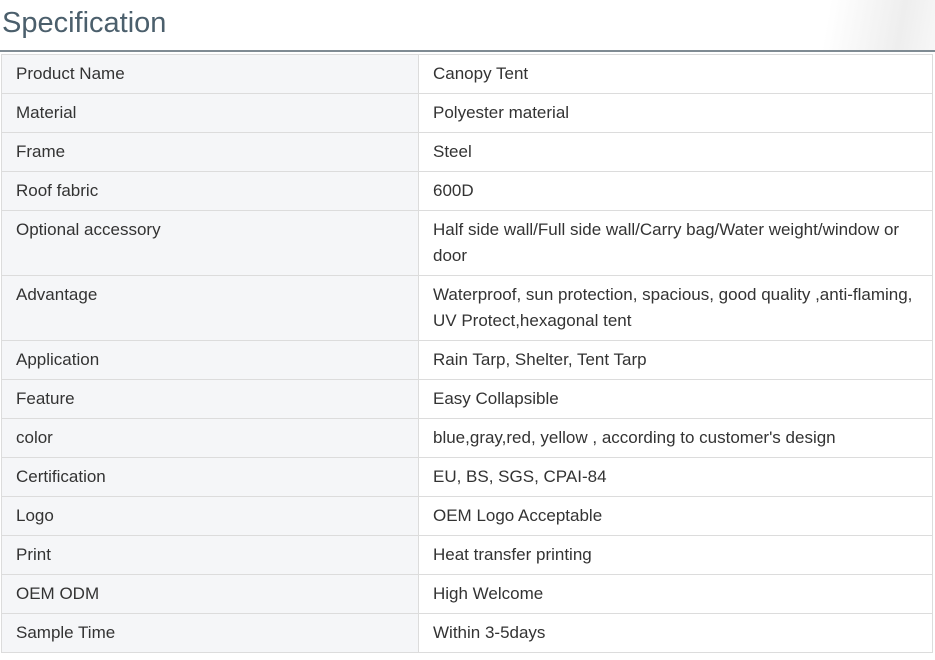 Image resolution: width=935 pixels, height=660 pixels. I want to click on spec-label-cell: Logo, so click(210, 516).